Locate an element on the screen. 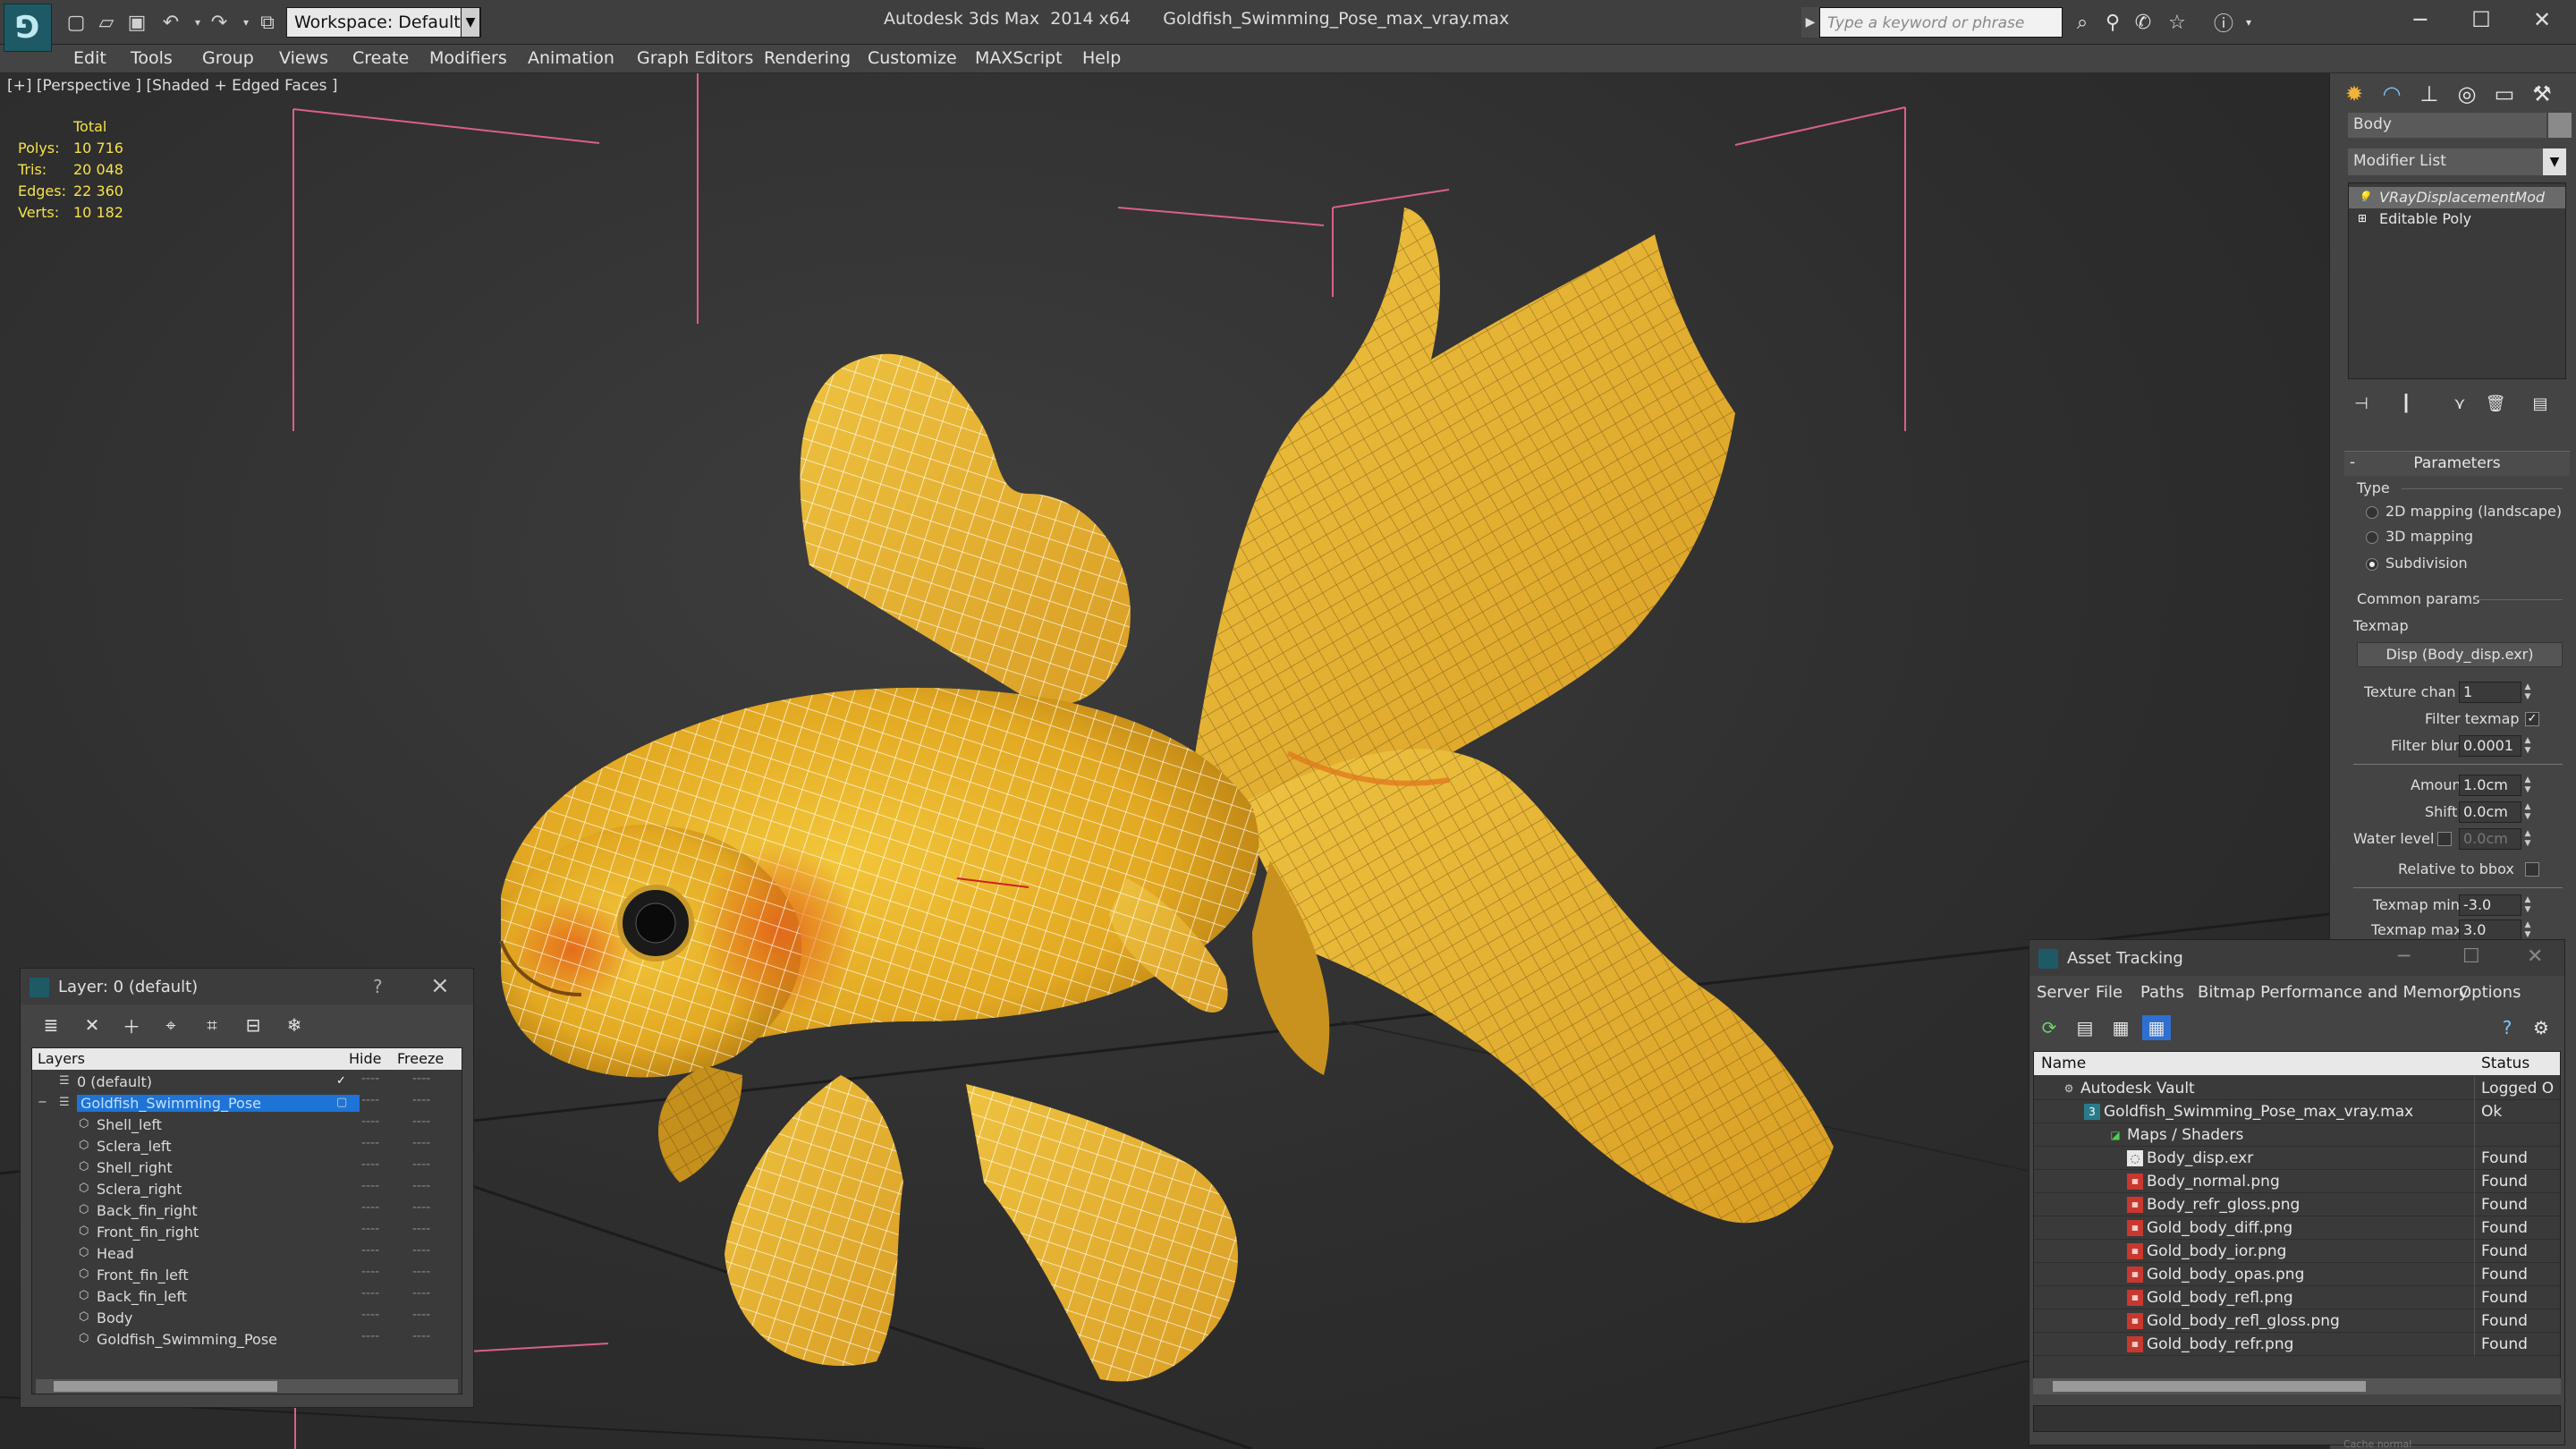 The width and height of the screenshot is (2576, 1449). display-tab-icon: ▭ is located at coordinates (2504, 94).